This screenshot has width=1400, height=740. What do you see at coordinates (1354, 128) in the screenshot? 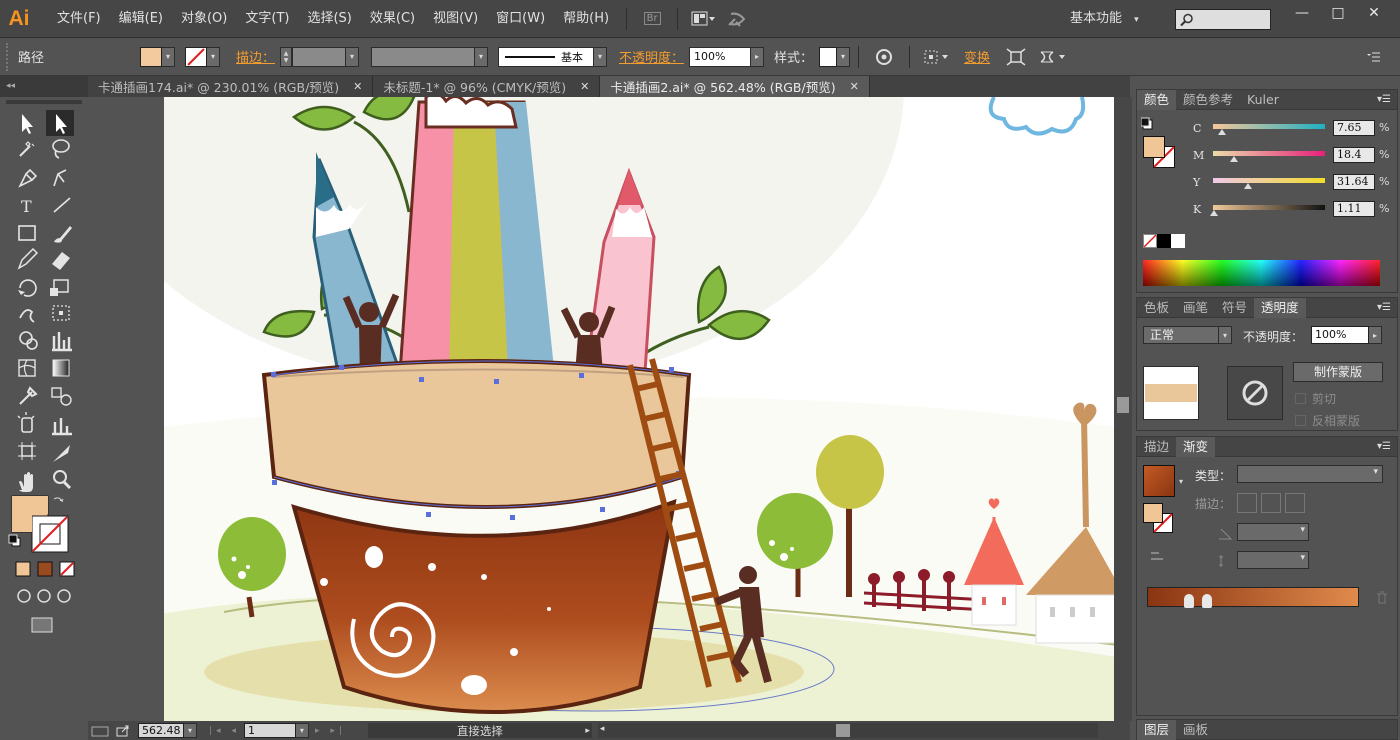
I see `slider-cyan-value: 7.65` at bounding box center [1354, 128].